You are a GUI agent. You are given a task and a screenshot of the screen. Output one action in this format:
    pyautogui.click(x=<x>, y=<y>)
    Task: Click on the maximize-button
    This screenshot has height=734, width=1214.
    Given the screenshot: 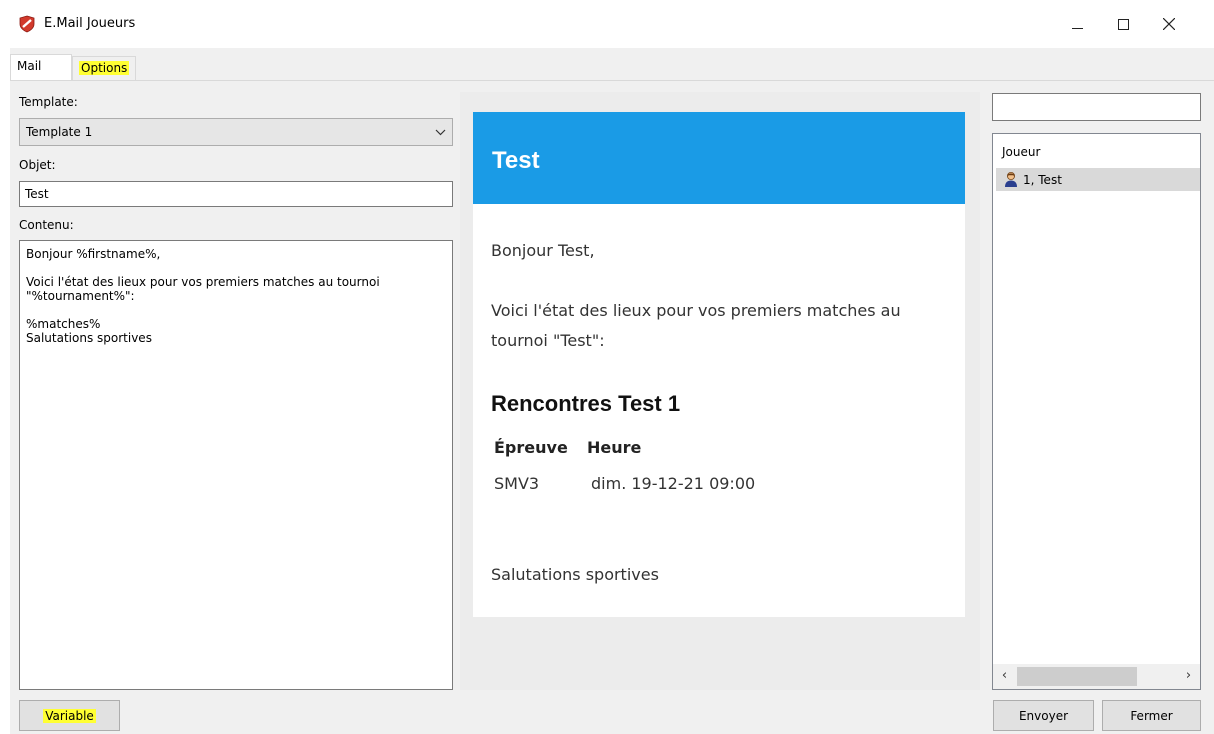 What is the action you would take?
    pyautogui.click(x=1123, y=24)
    